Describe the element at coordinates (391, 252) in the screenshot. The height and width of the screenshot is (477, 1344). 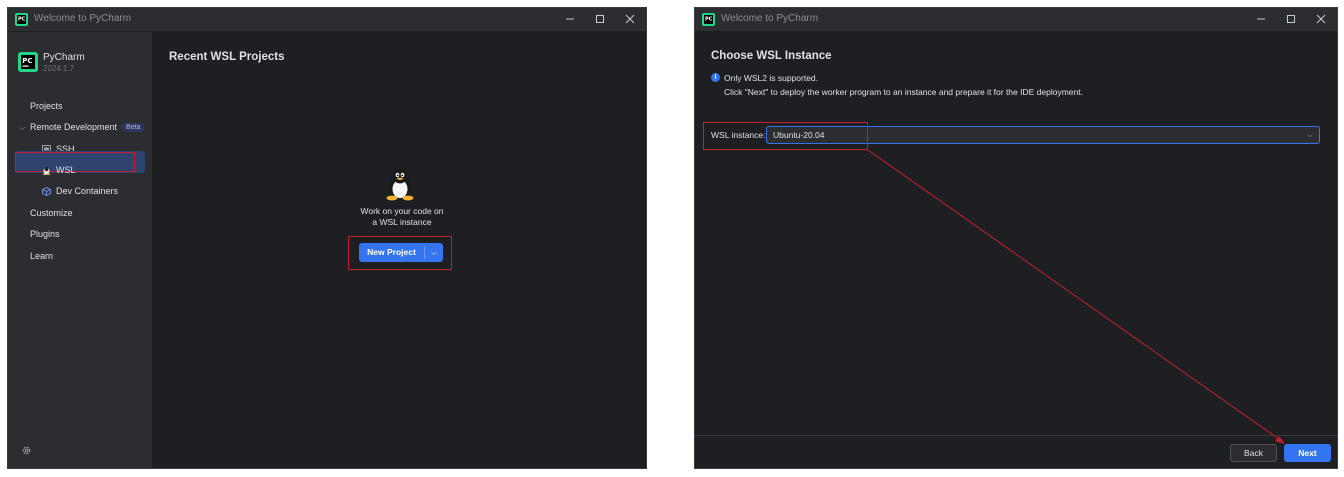
I see `new-project-label: New Project` at that location.